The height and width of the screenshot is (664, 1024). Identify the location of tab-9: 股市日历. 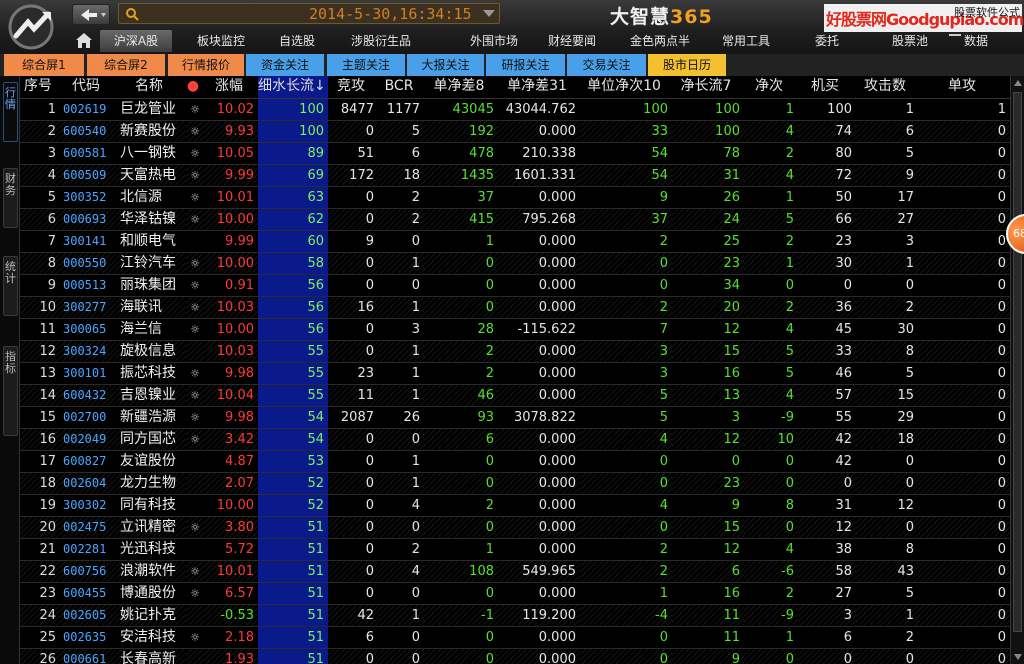
(687, 65).